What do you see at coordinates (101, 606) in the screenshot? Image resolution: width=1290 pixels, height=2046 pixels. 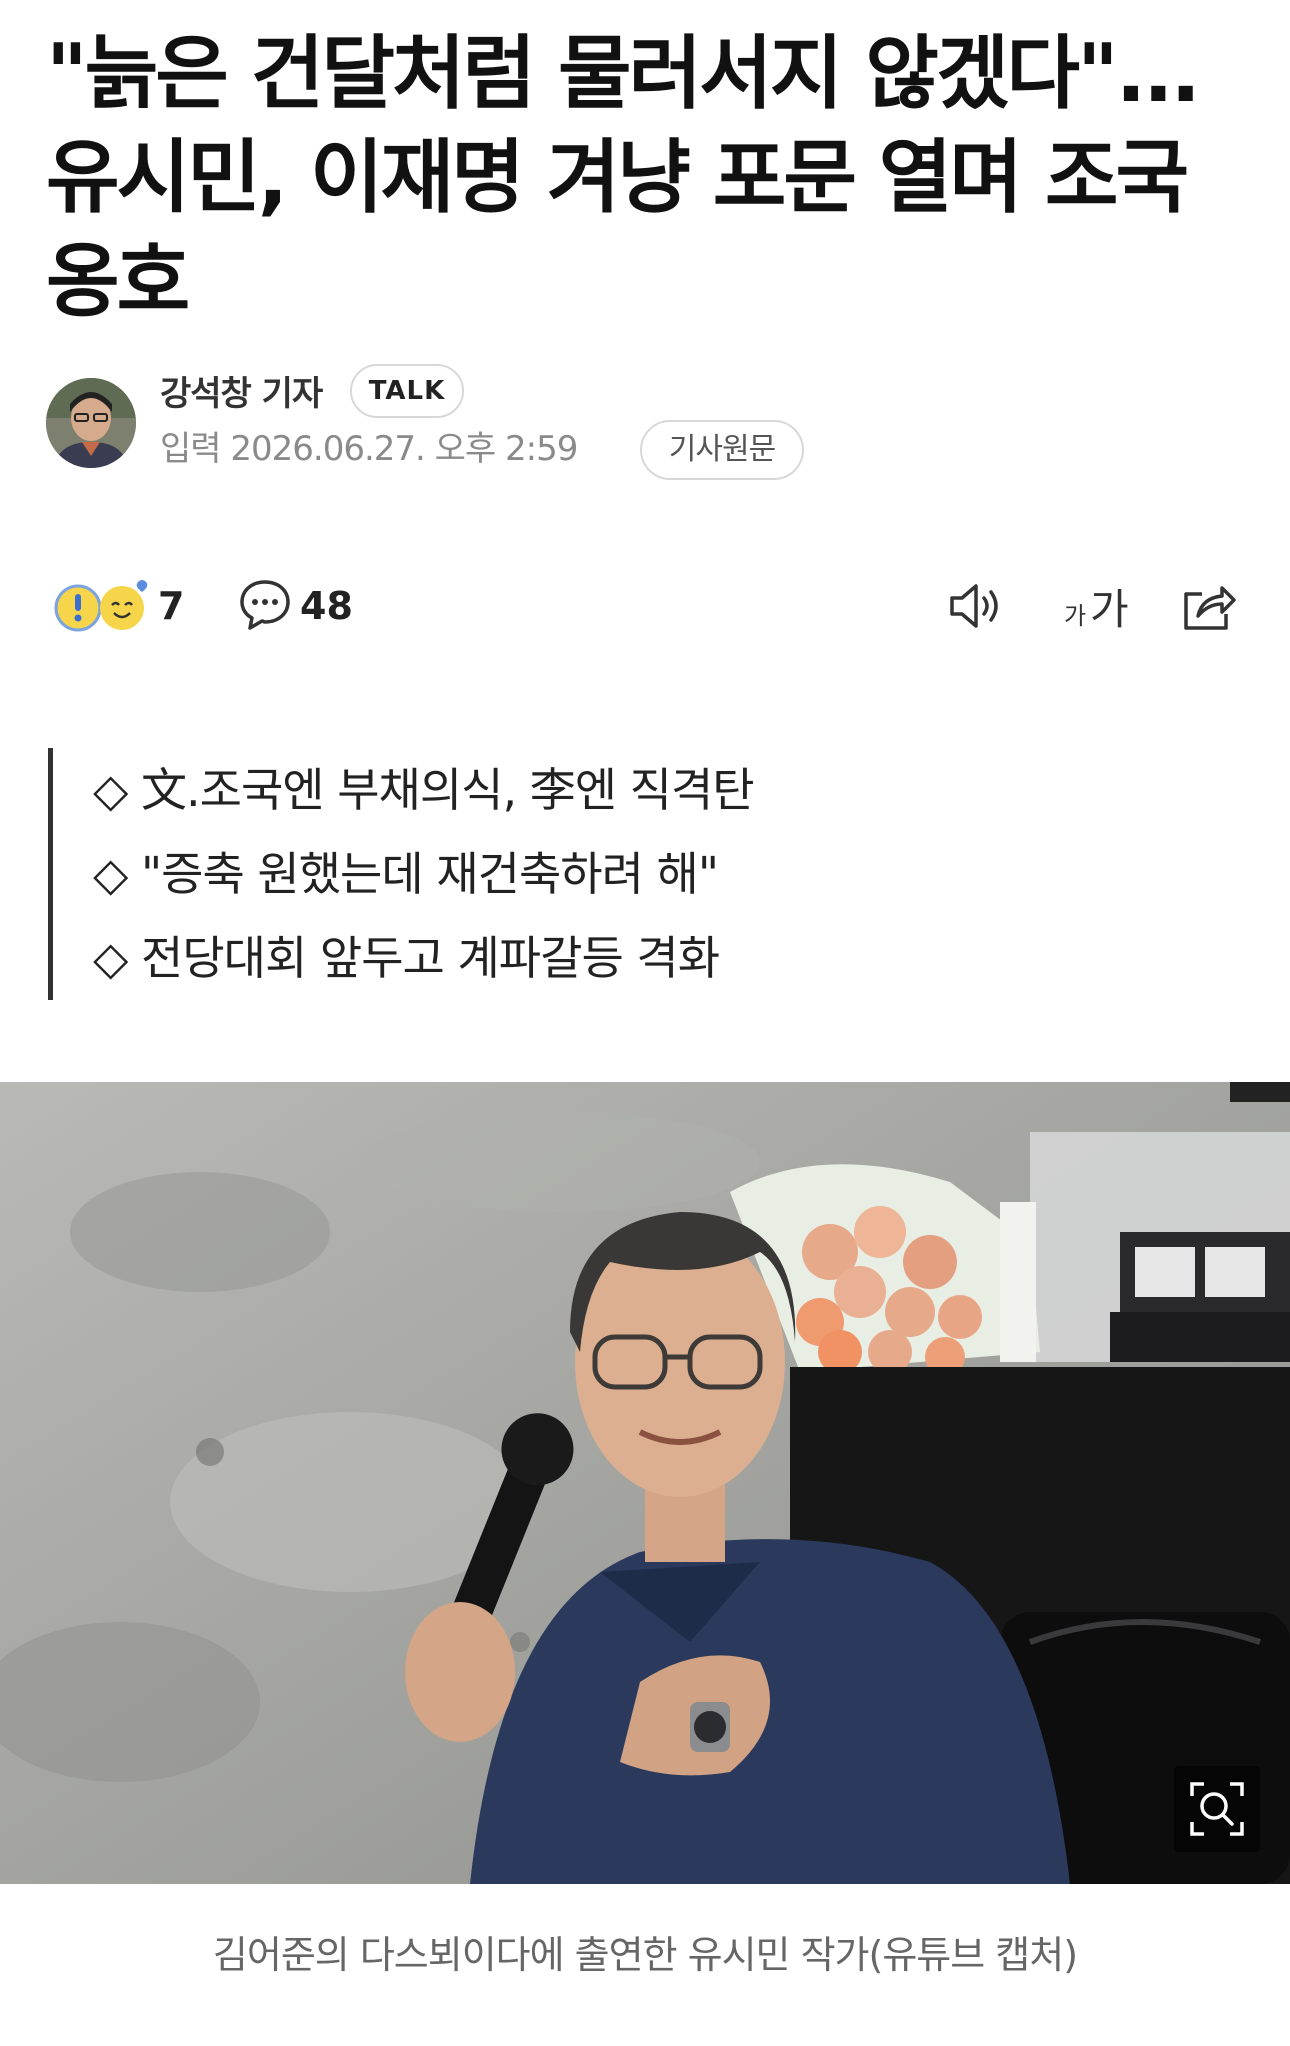 I see `reaction-emoji-icon` at bounding box center [101, 606].